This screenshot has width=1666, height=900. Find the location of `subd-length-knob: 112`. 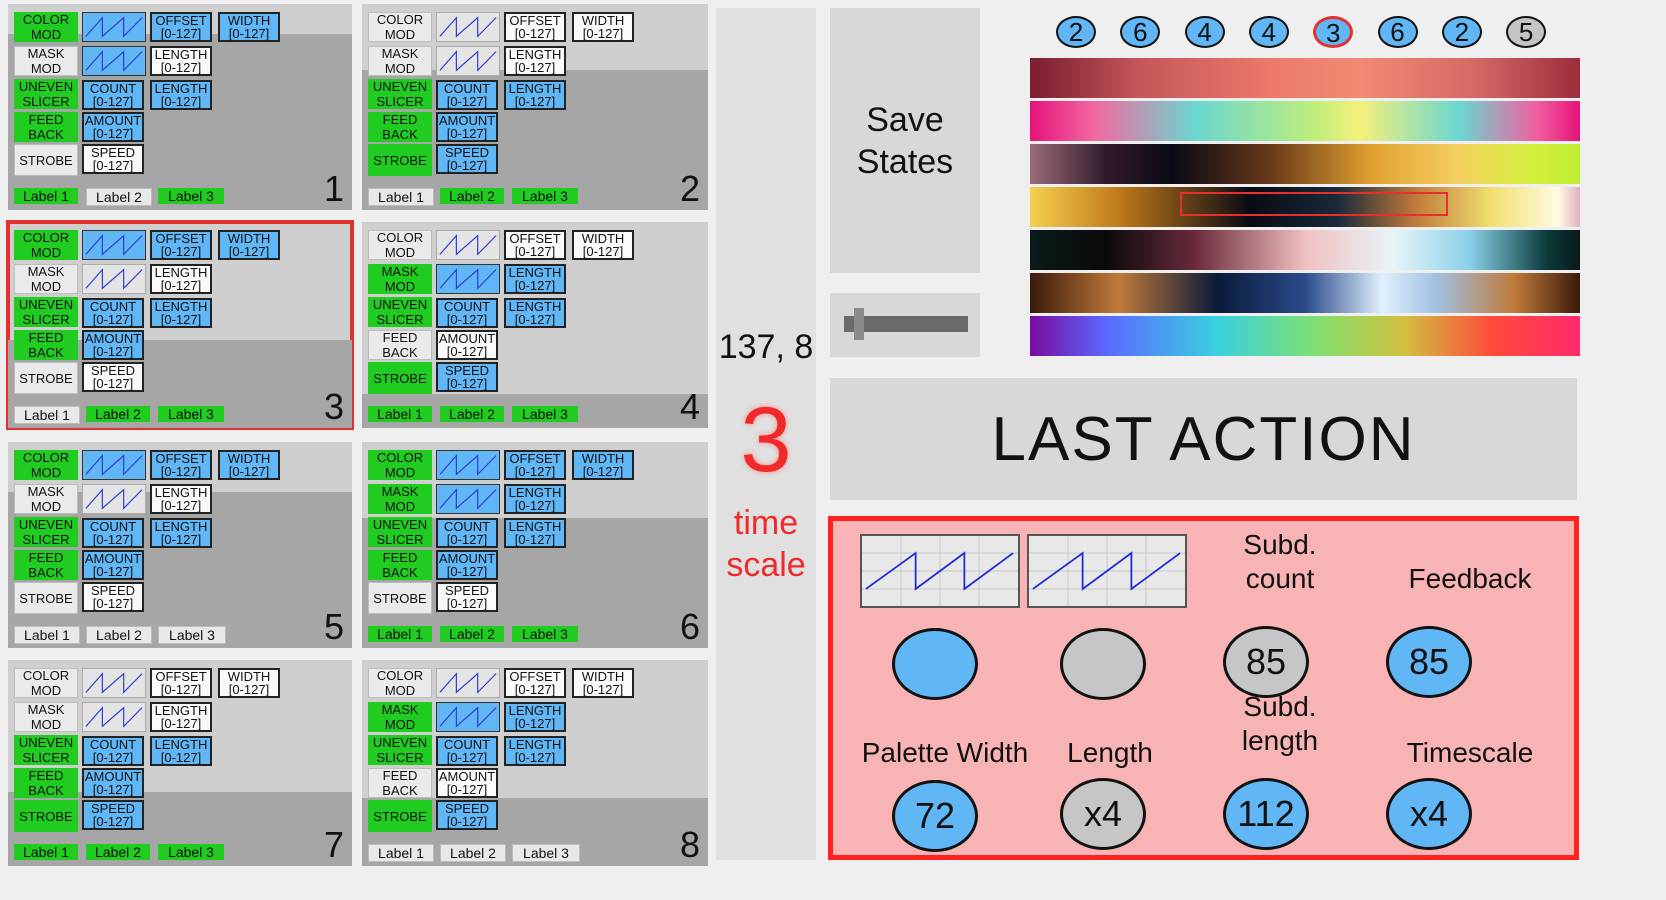

subd-length-knob: 112 is located at coordinates (1266, 814).